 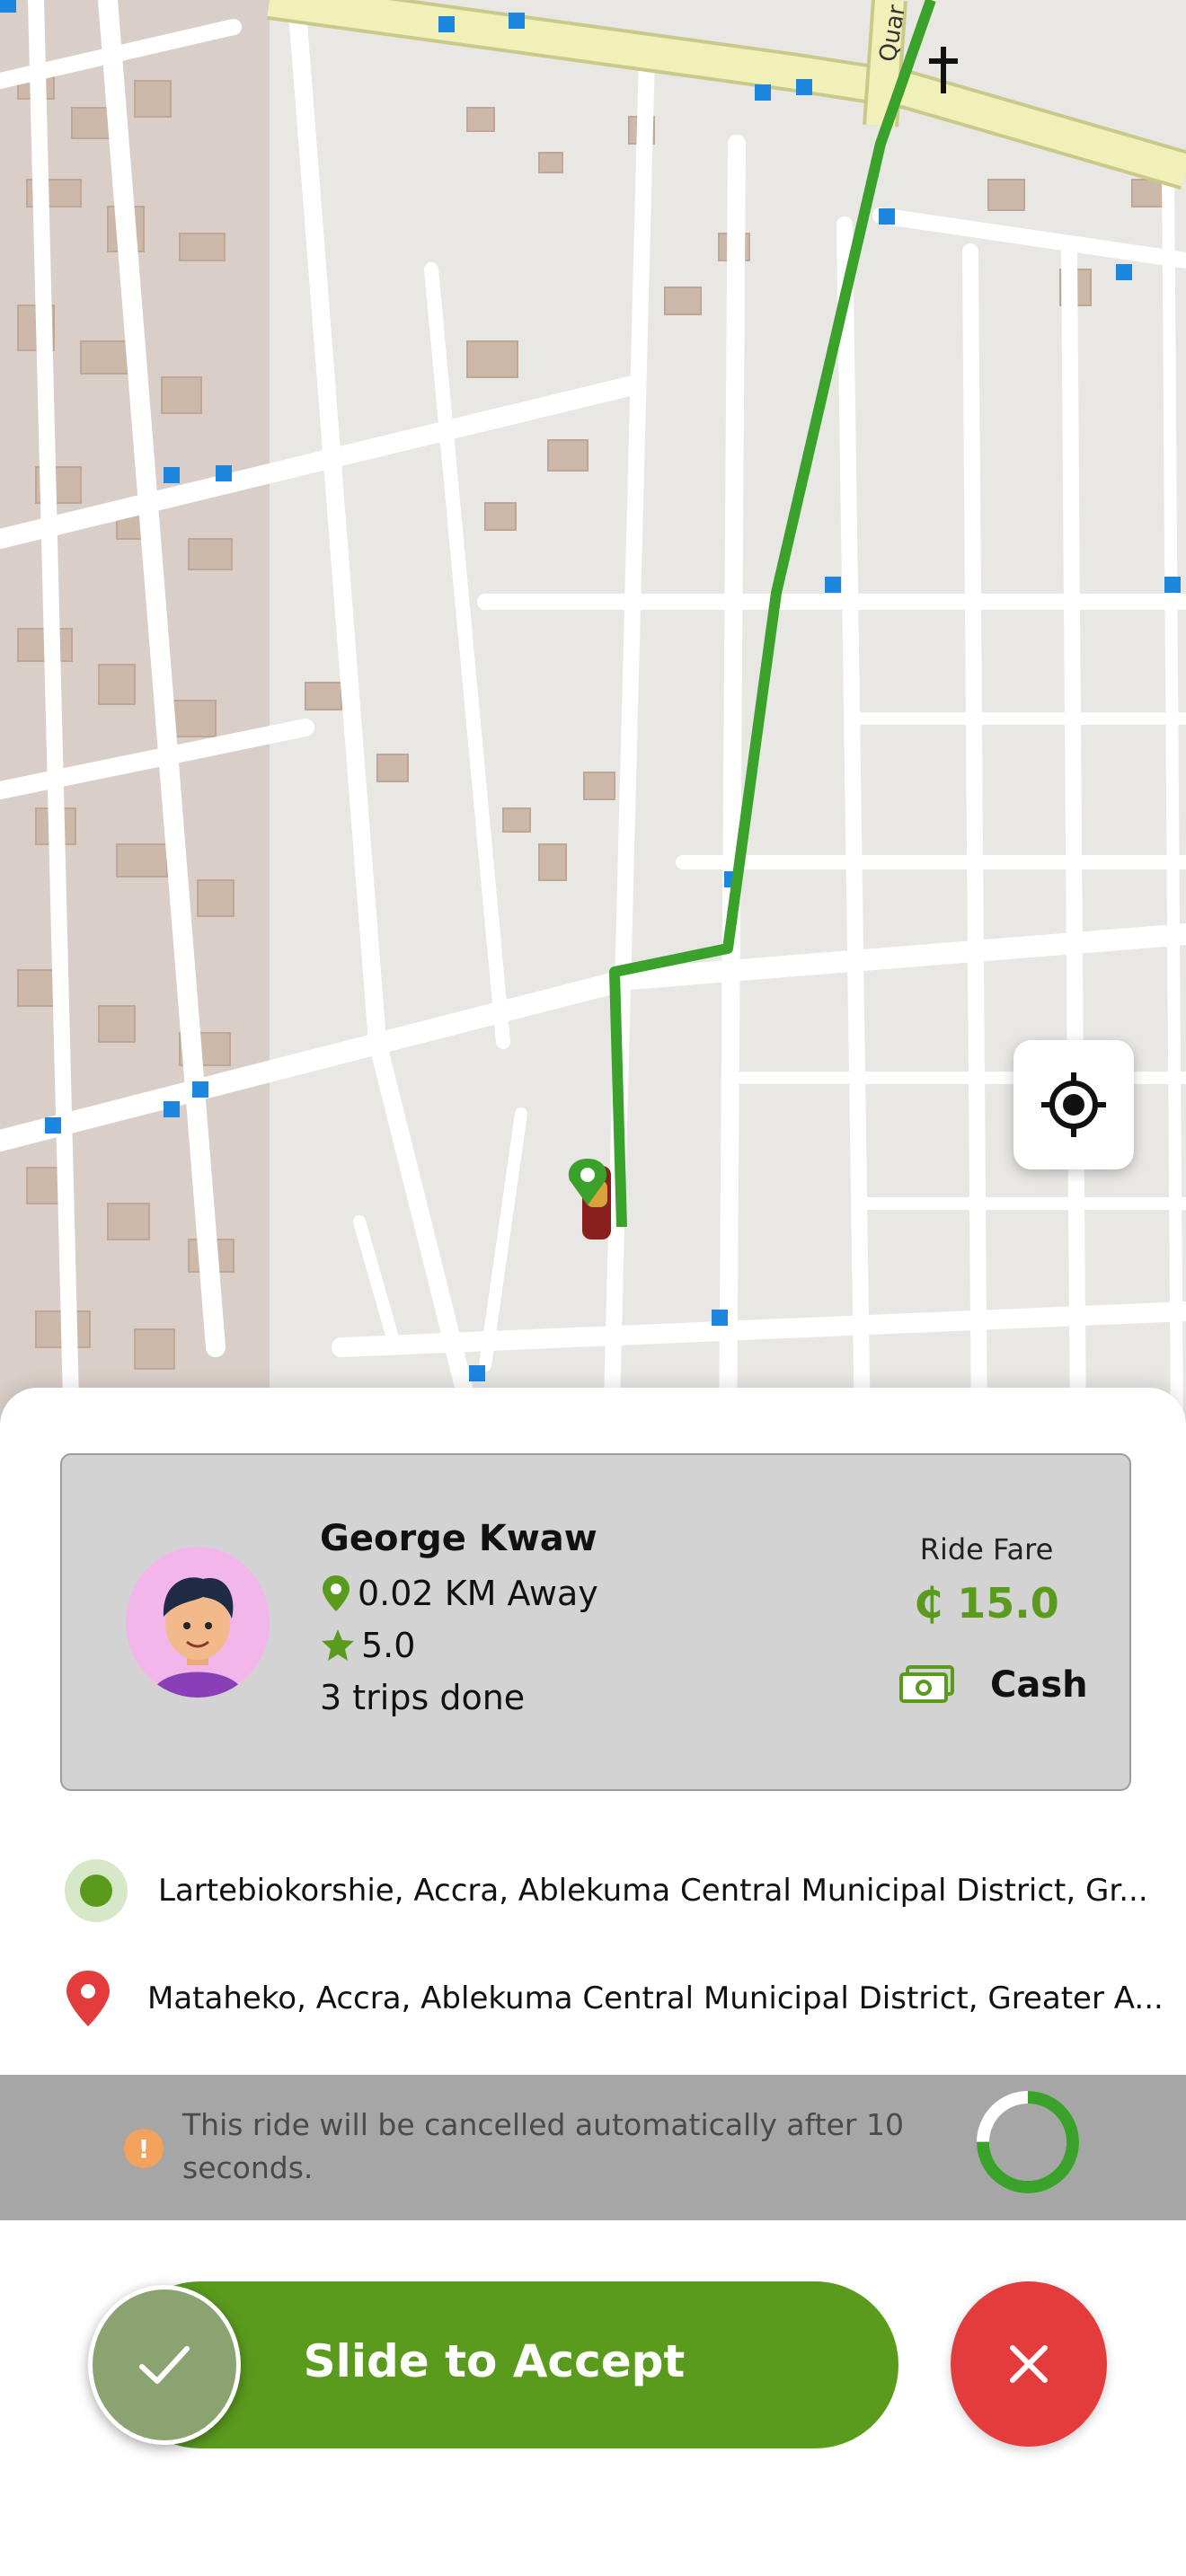 I want to click on crosshair-icon, so click(x=1073, y=1104).